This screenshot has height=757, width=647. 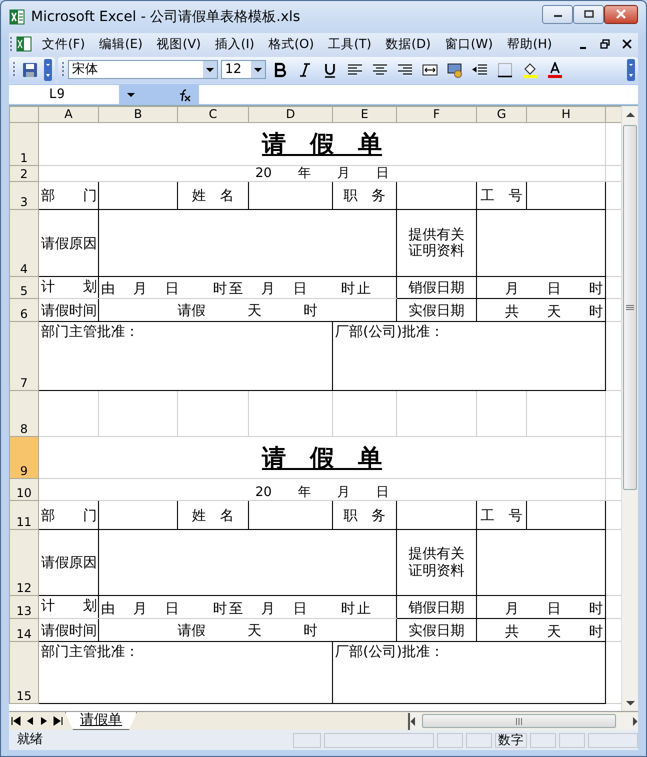 I want to click on sheet-cell: 20 年 月 日, so click(x=322, y=489).